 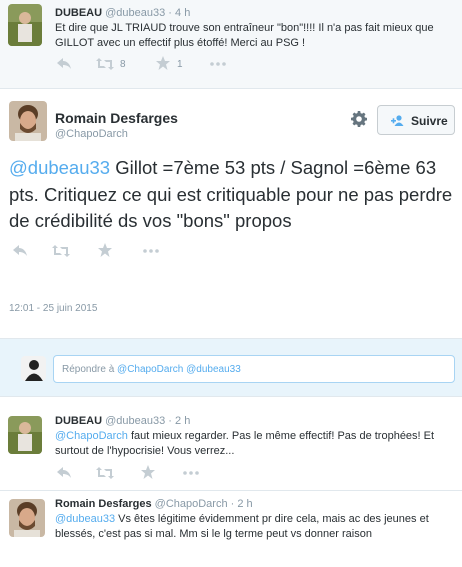 I want to click on current-user-avatar, so click(x=33, y=368).